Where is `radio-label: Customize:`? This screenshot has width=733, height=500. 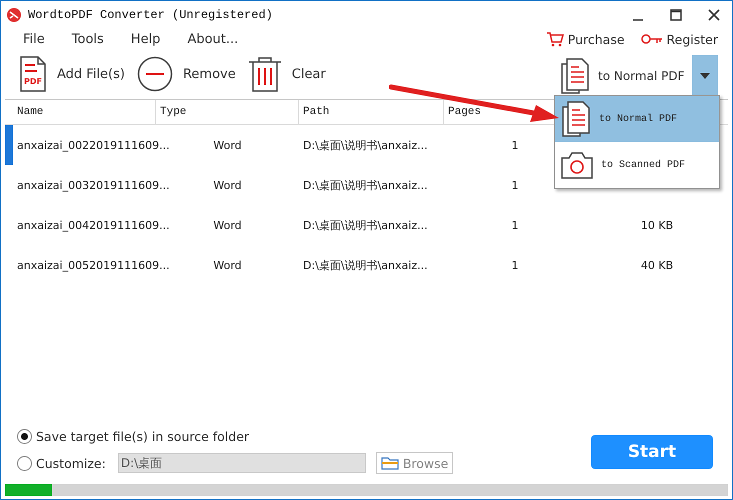
radio-label: Customize: is located at coordinates (71, 463).